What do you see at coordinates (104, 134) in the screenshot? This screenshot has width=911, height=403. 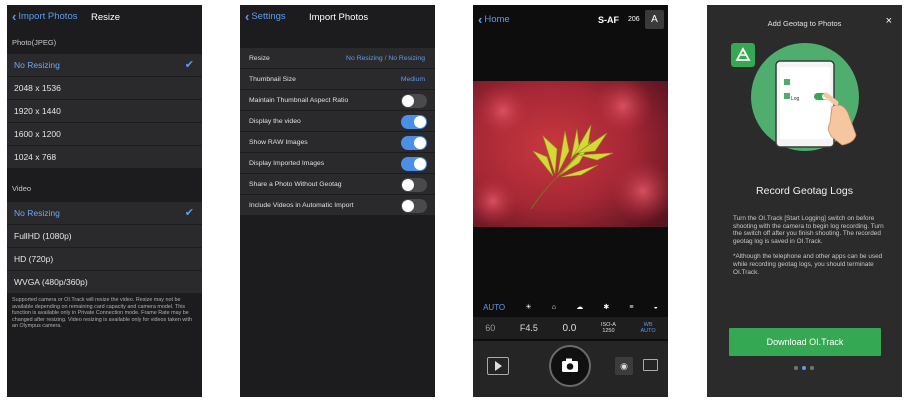 I see `photo-option-1600: 1600 x 1200` at bounding box center [104, 134].